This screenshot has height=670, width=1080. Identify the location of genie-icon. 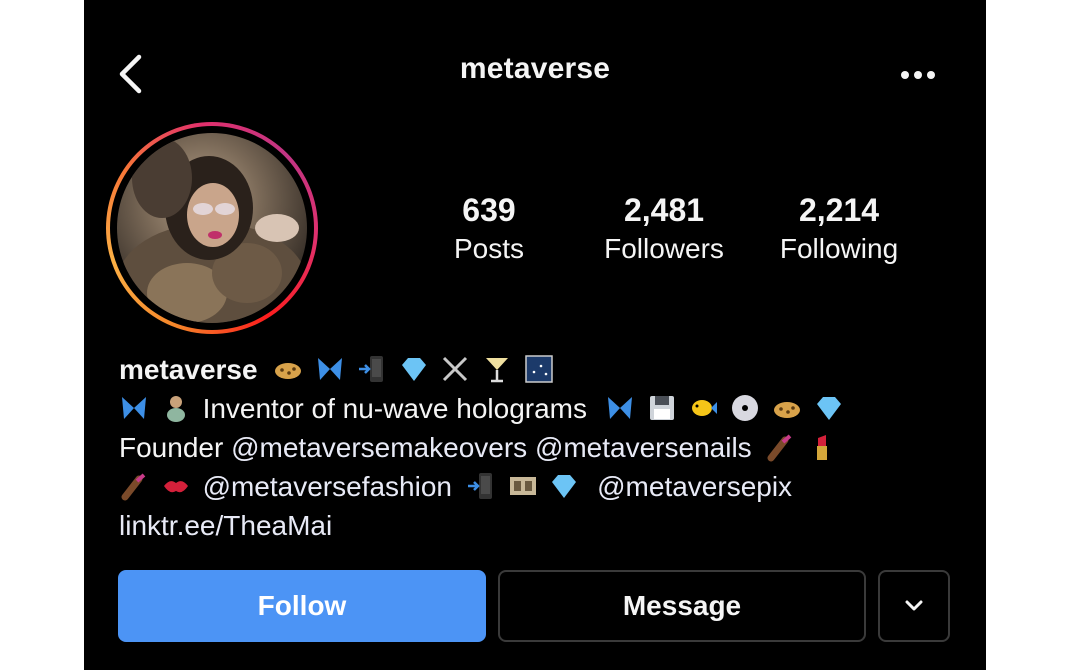
(175, 409).